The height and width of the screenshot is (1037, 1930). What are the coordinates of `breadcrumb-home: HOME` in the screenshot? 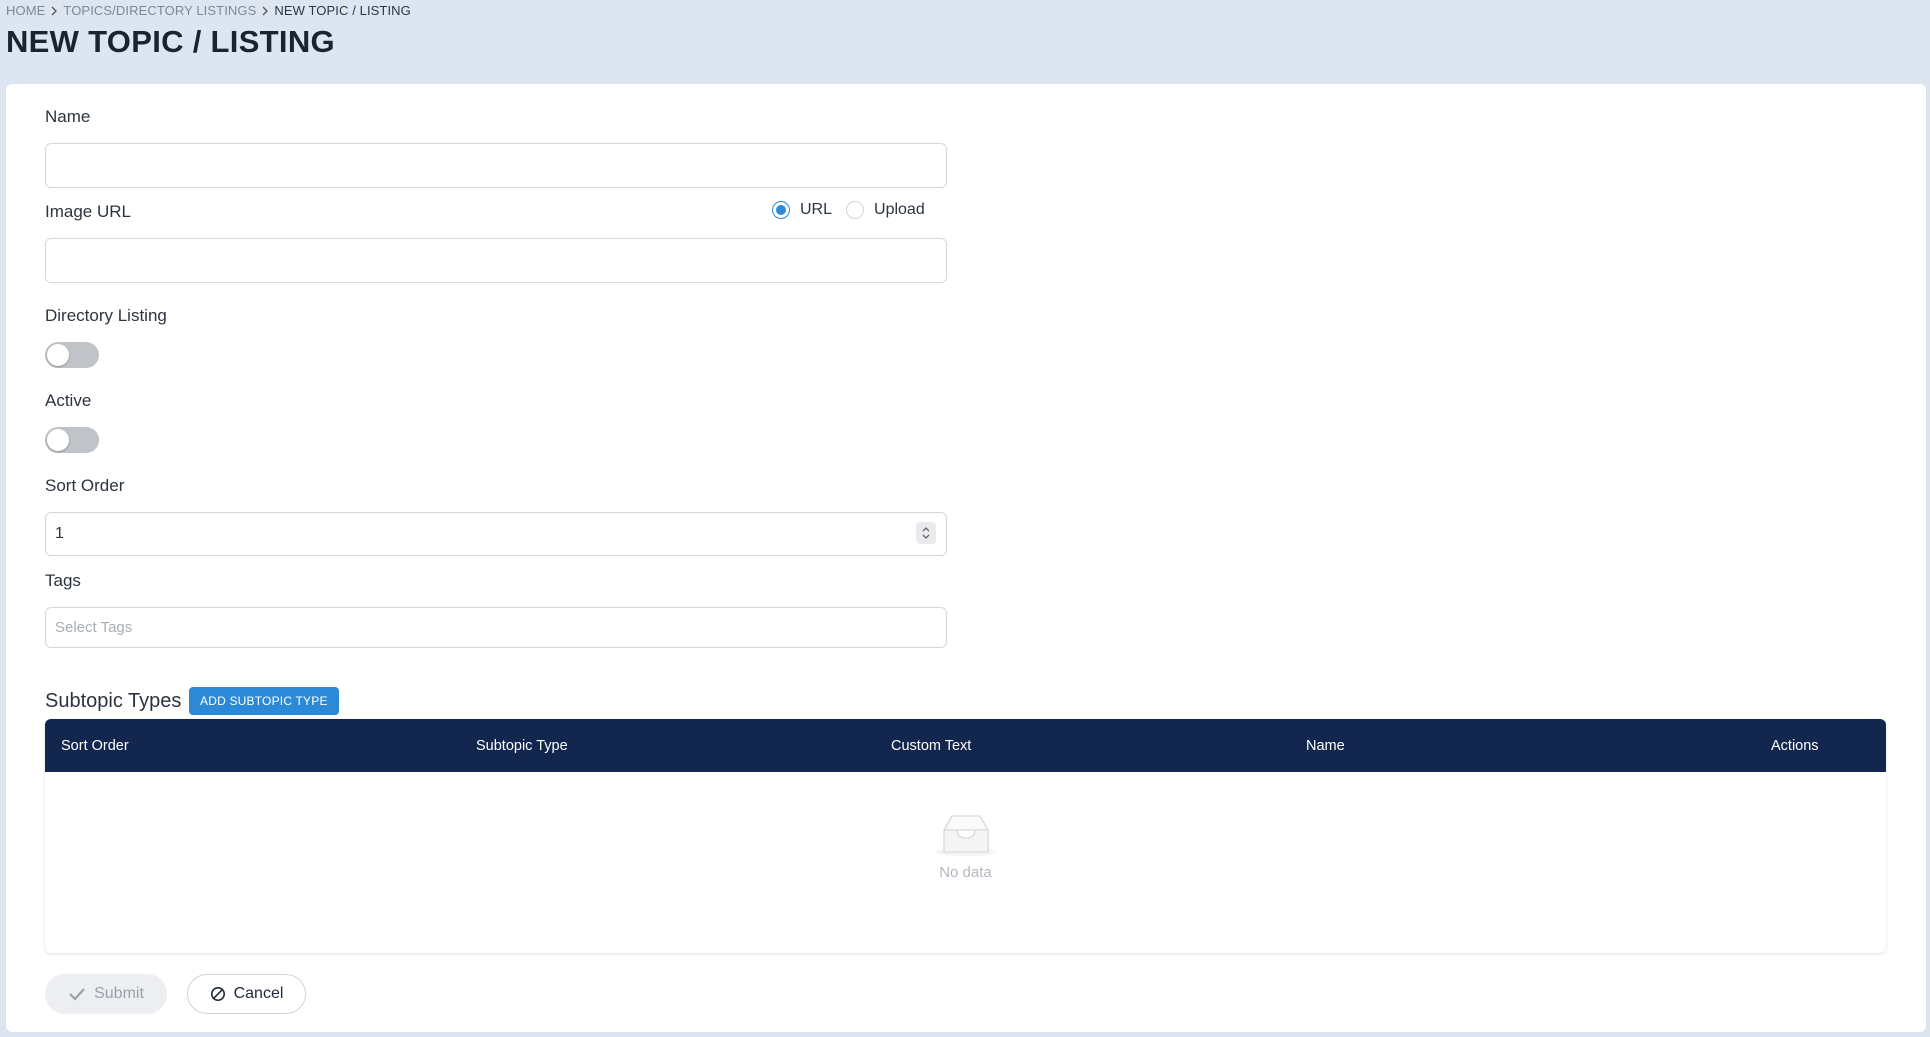 It's located at (25, 10).